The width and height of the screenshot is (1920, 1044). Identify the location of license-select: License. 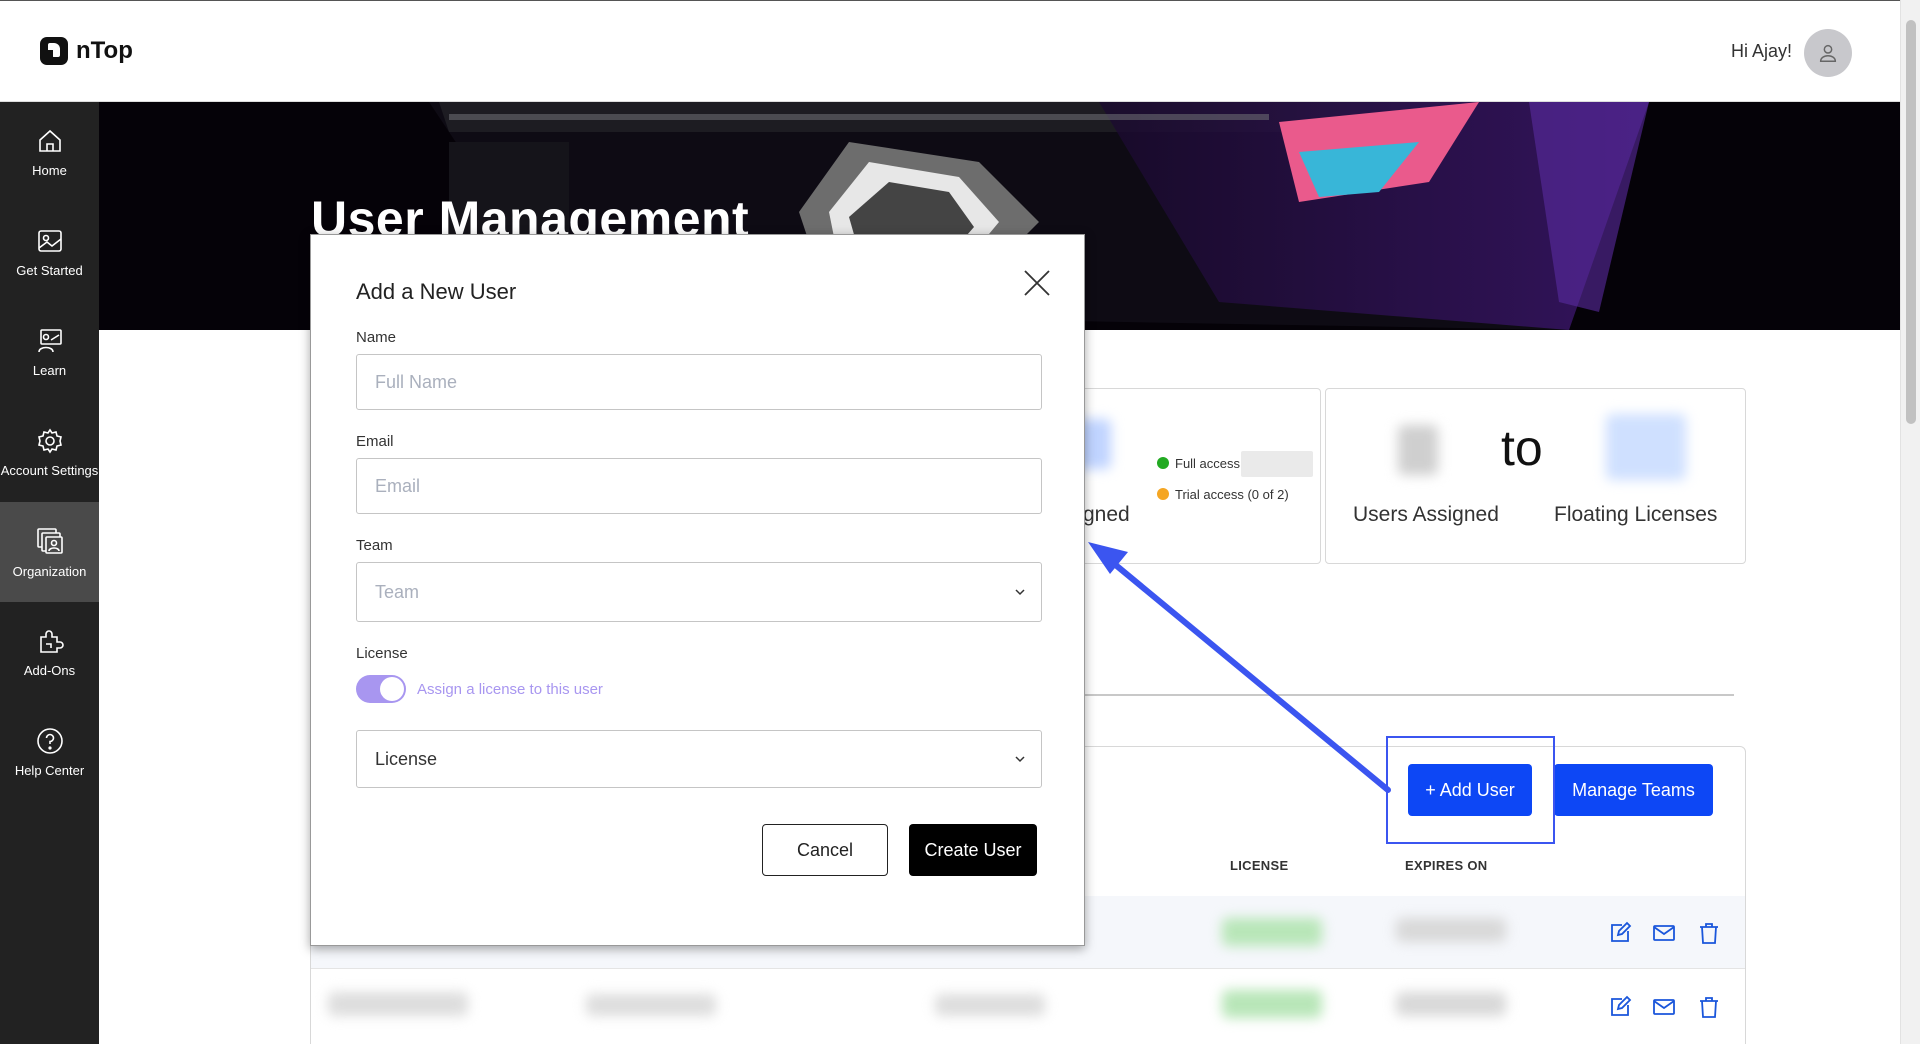
(699, 759).